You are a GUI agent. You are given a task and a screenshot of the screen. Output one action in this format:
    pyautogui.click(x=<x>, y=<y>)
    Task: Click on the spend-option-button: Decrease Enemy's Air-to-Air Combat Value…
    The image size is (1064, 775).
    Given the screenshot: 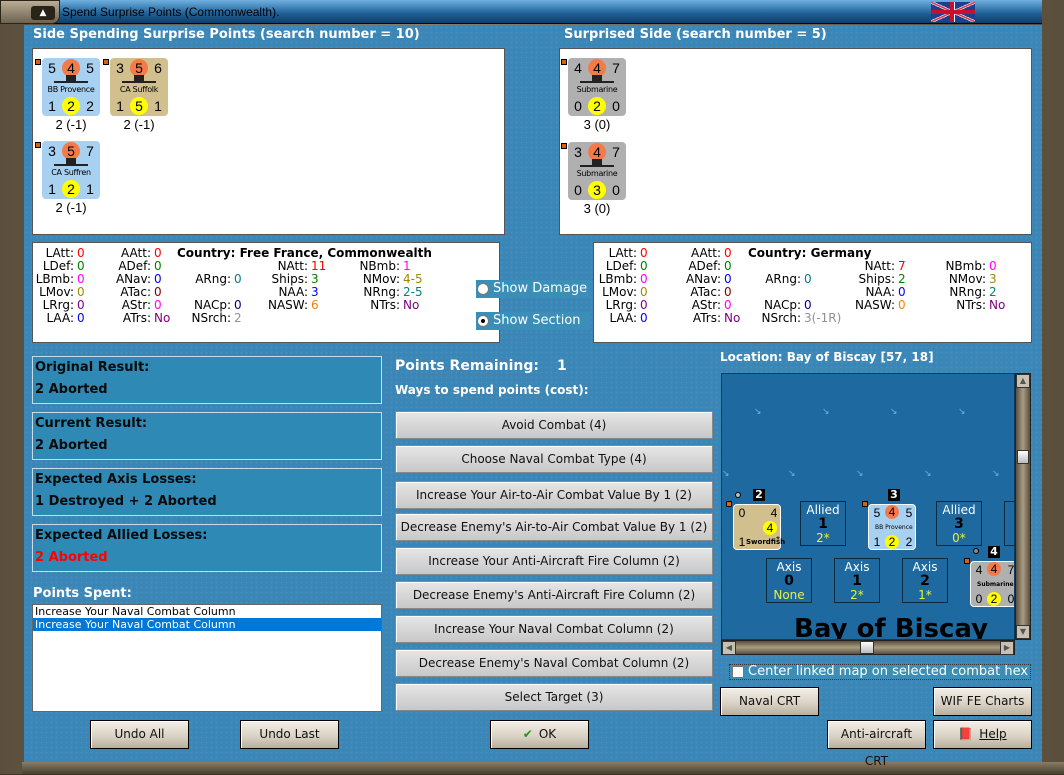 What is the action you would take?
    pyautogui.click(x=554, y=527)
    